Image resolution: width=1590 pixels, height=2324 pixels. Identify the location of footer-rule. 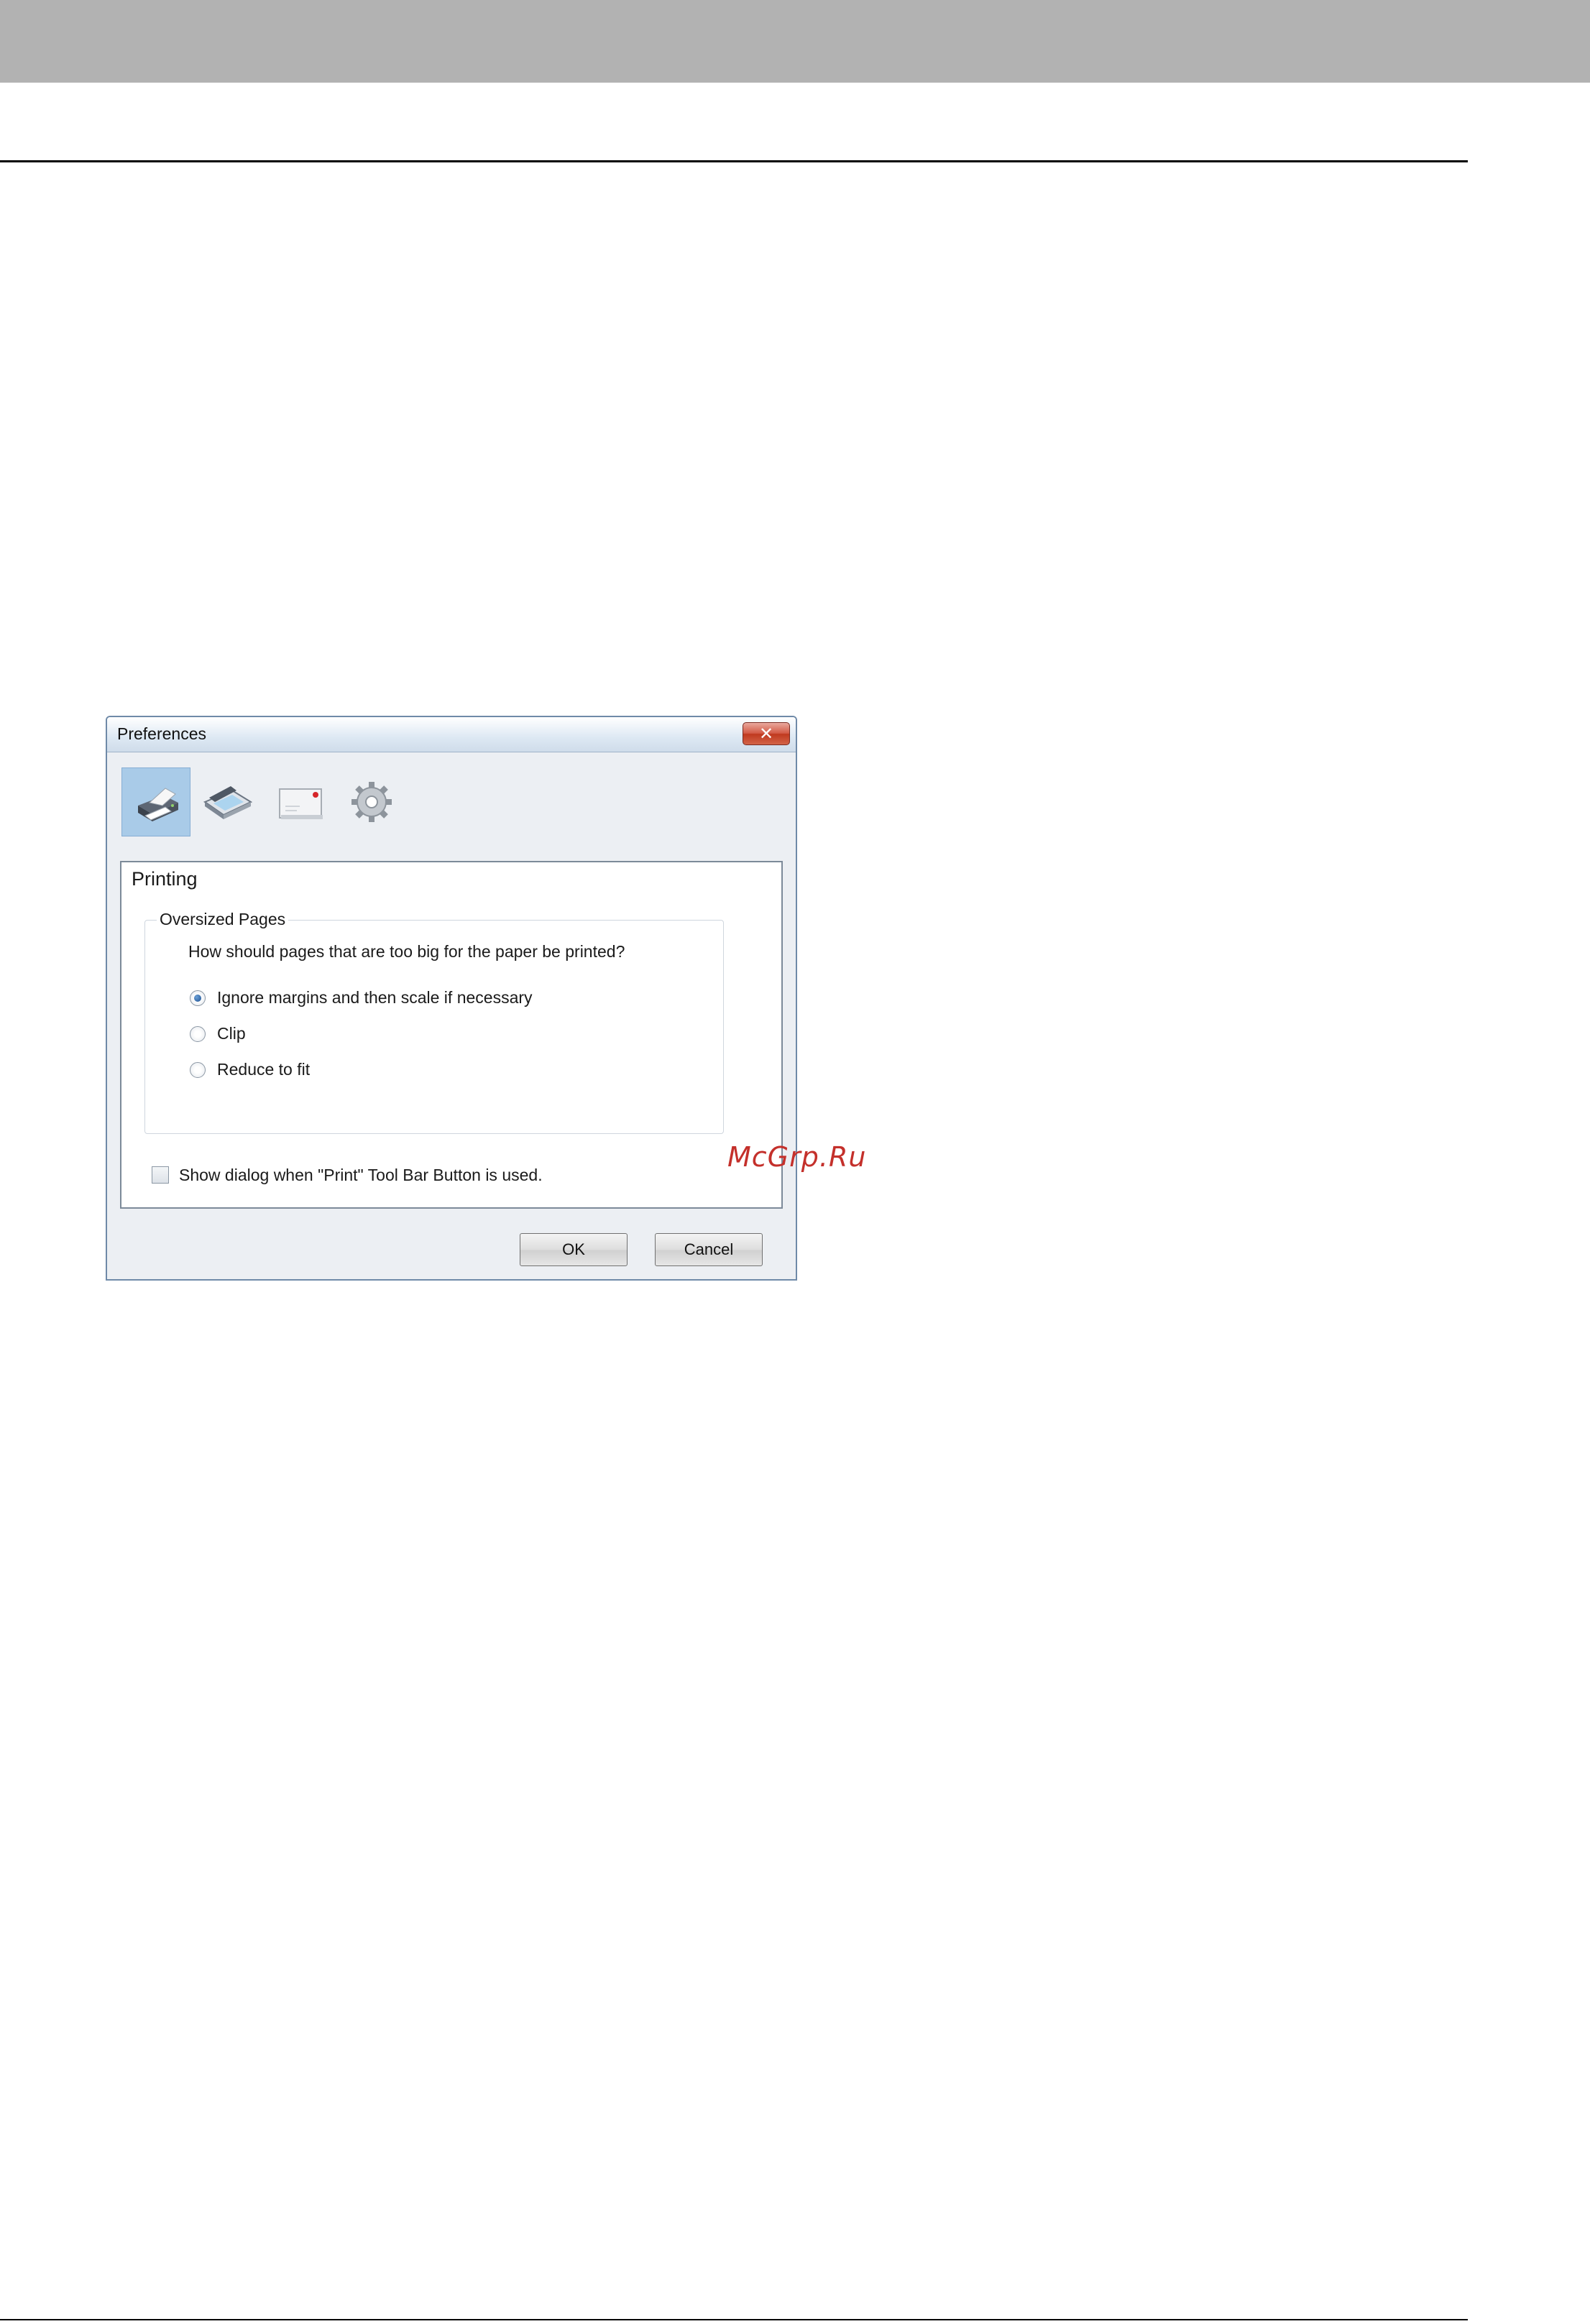
(734, 2319).